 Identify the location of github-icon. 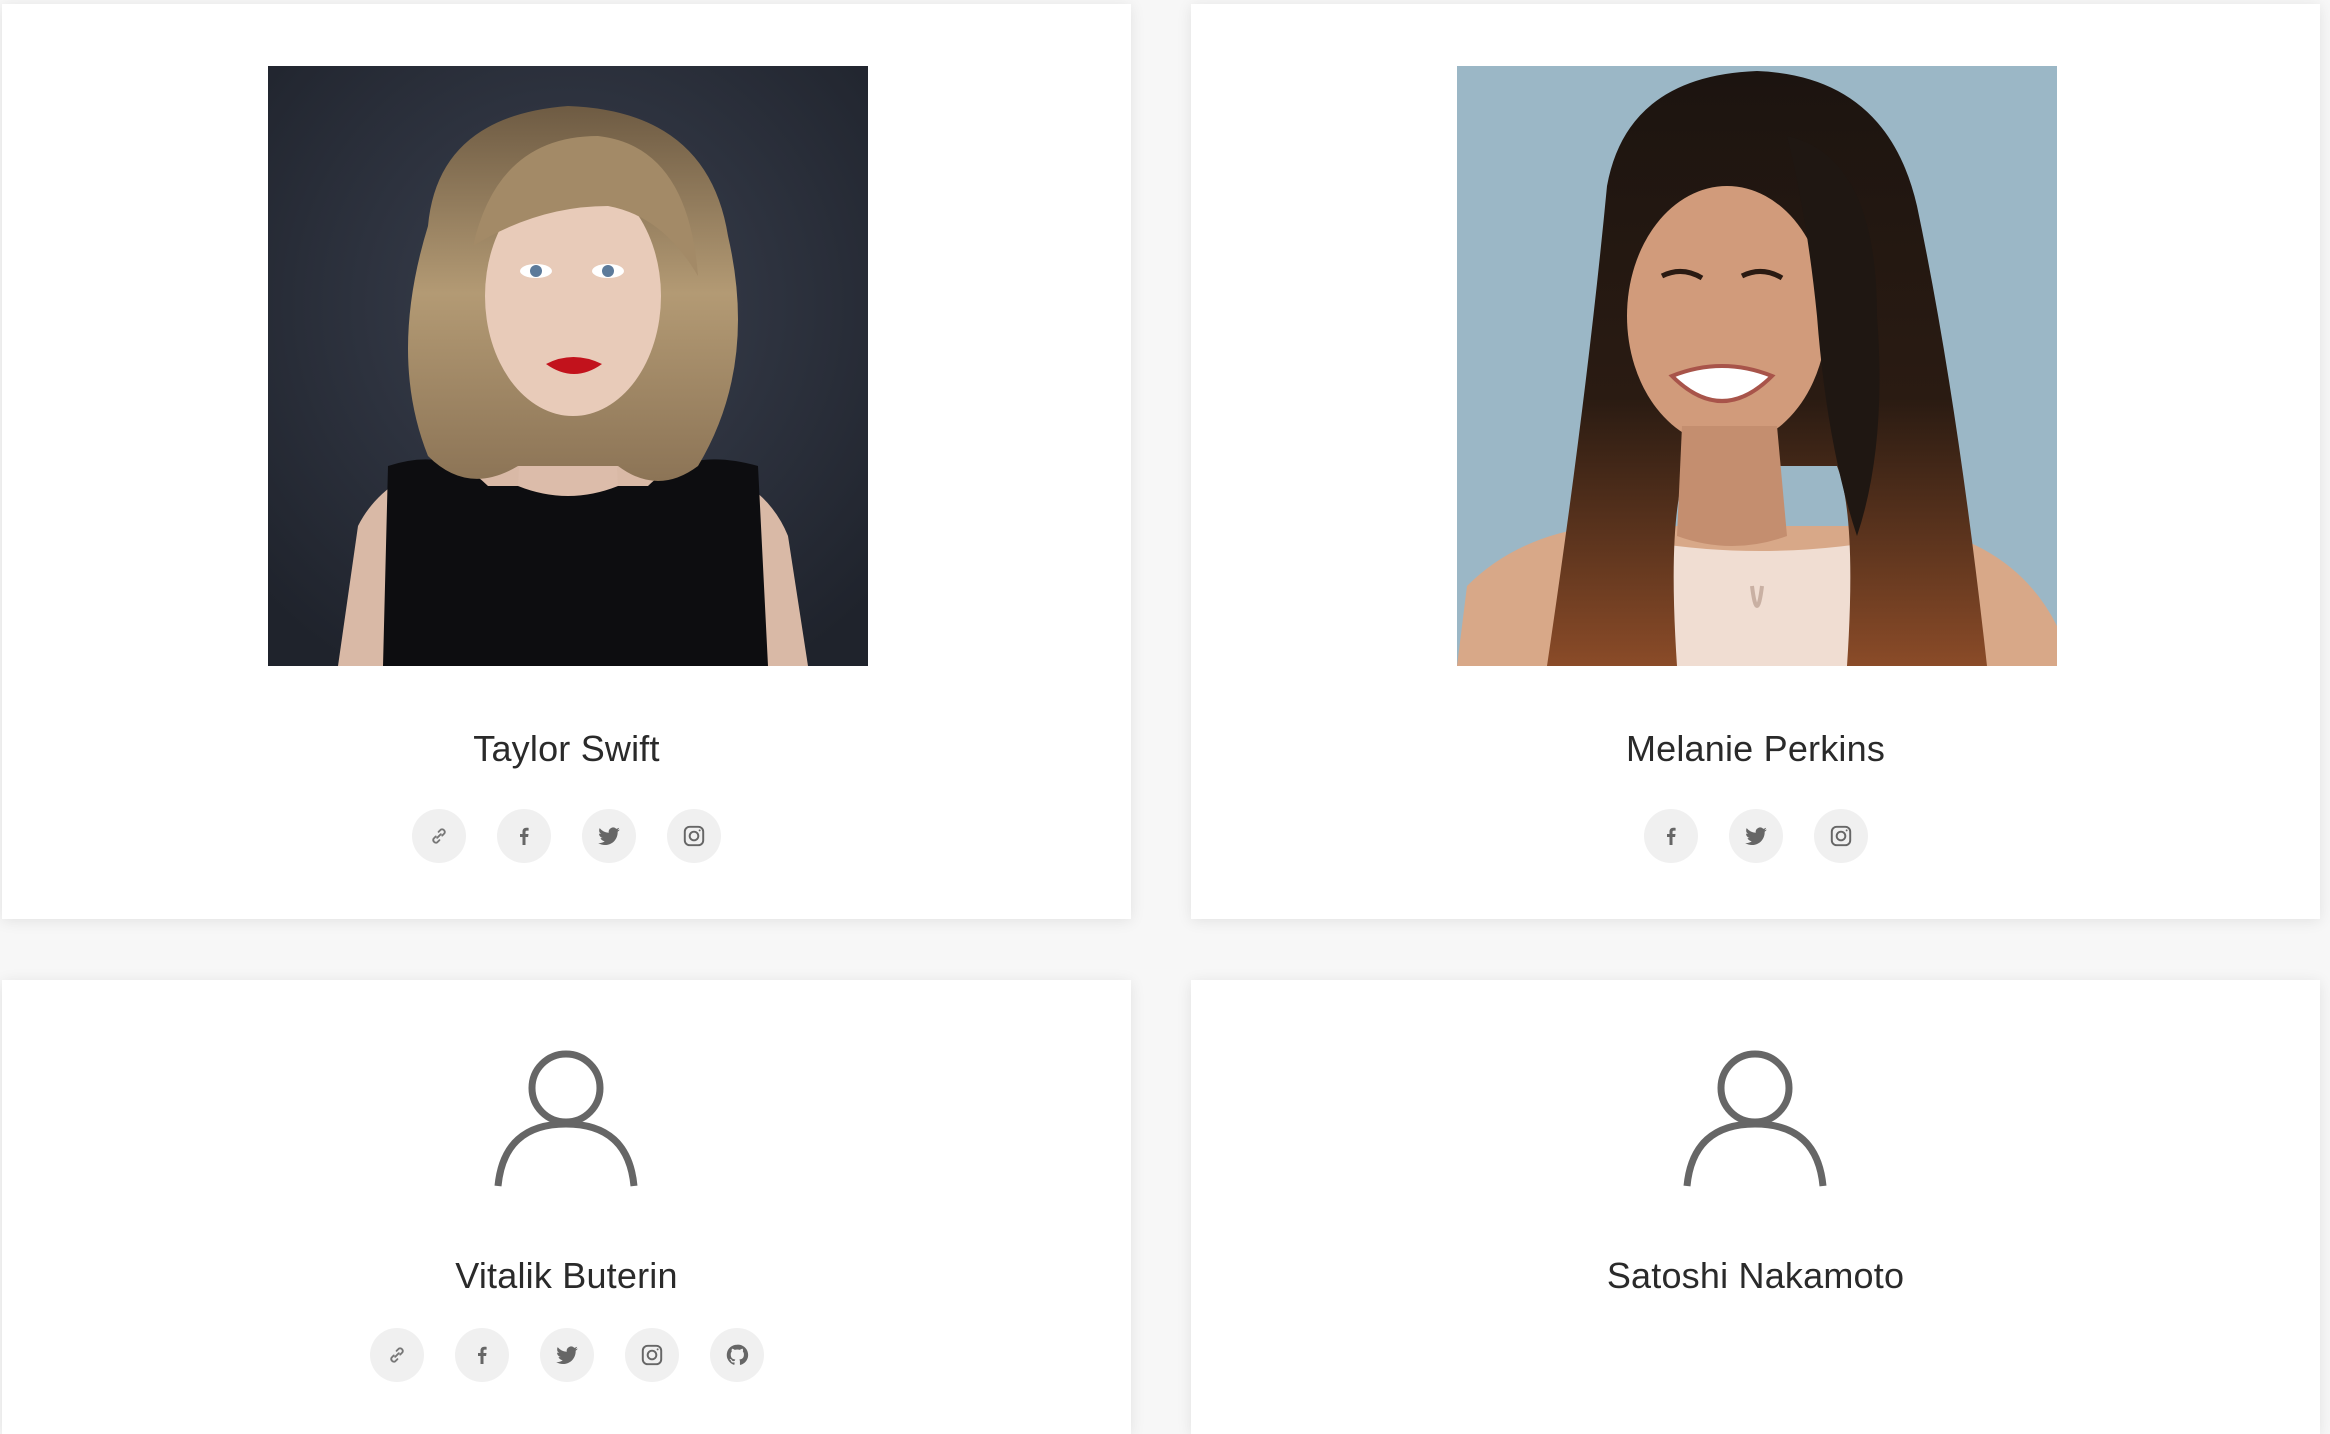
(736, 1355).